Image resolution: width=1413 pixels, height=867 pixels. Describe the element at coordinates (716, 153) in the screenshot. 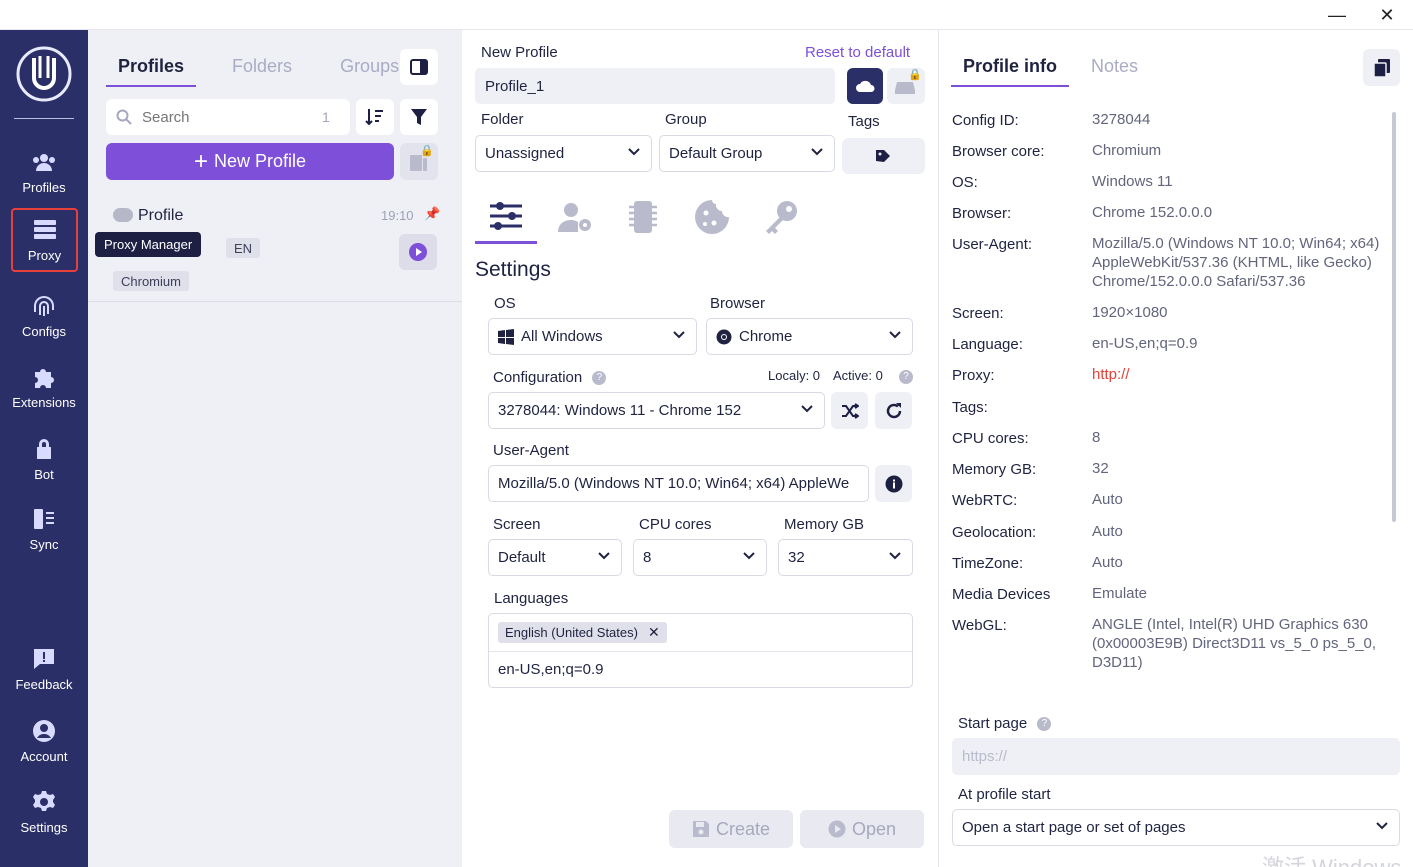

I see `group-value: Default Group` at that location.